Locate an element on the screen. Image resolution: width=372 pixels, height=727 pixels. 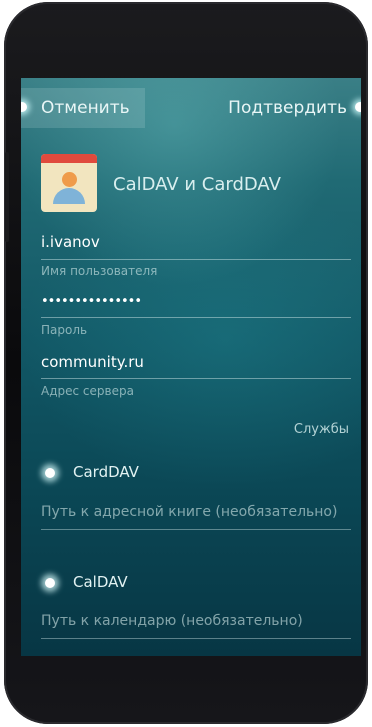
caldav-path-underline is located at coordinates (196, 638).